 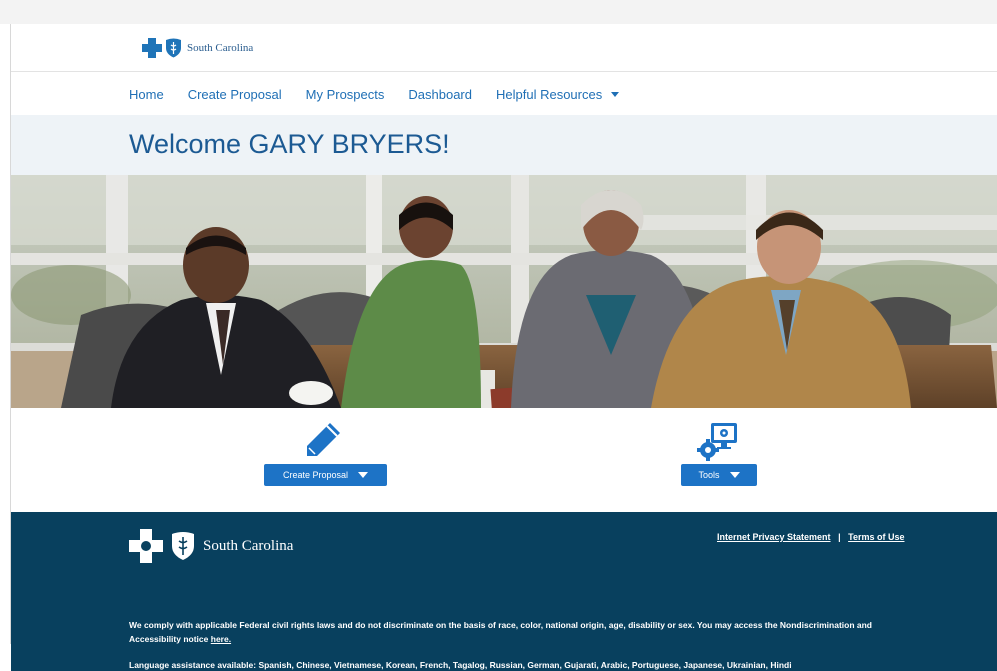 I want to click on footer-bcbs-logo: South Carolina, so click(x=211, y=546).